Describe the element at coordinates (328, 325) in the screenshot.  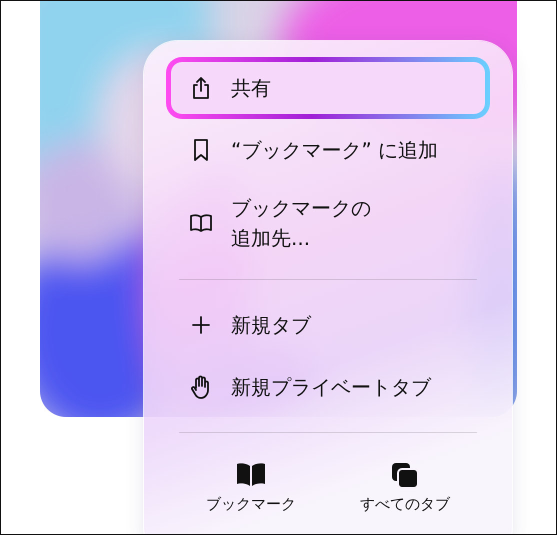
I see `menu-item: 新規タブ` at that location.